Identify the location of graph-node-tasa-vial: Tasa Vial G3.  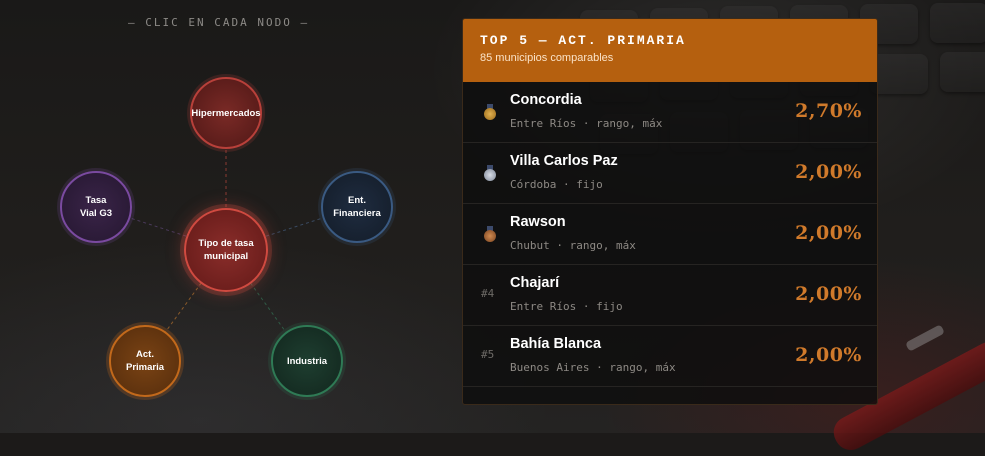
(96, 207).